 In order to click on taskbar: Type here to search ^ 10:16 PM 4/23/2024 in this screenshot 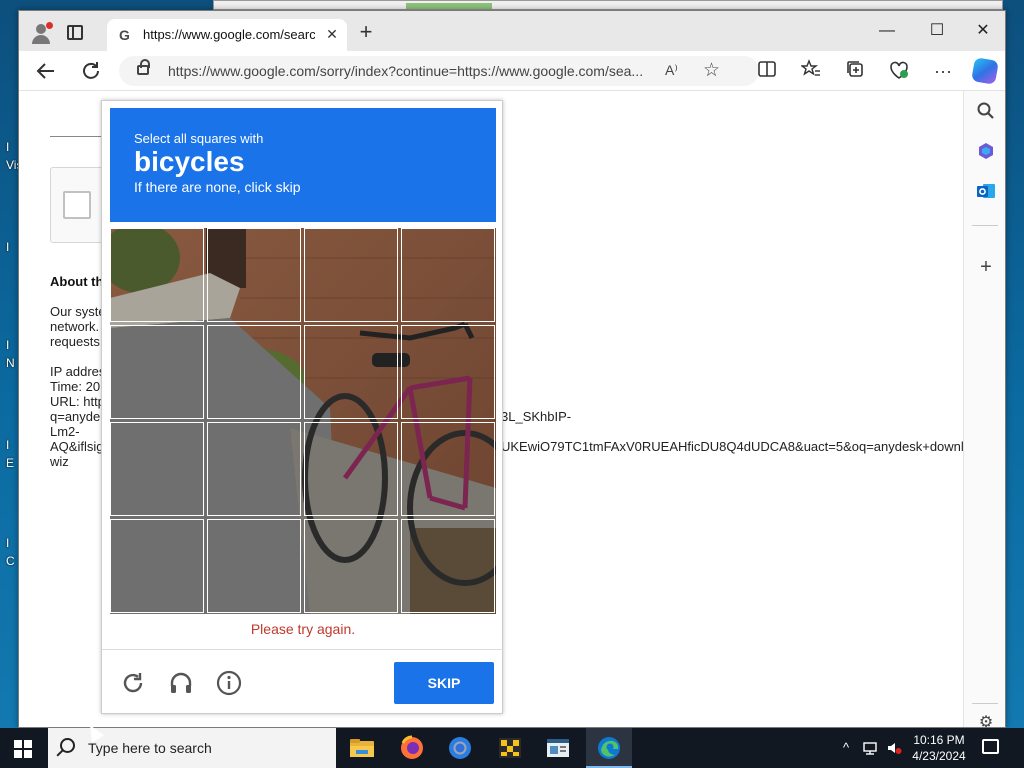, I will do `click(512, 748)`.